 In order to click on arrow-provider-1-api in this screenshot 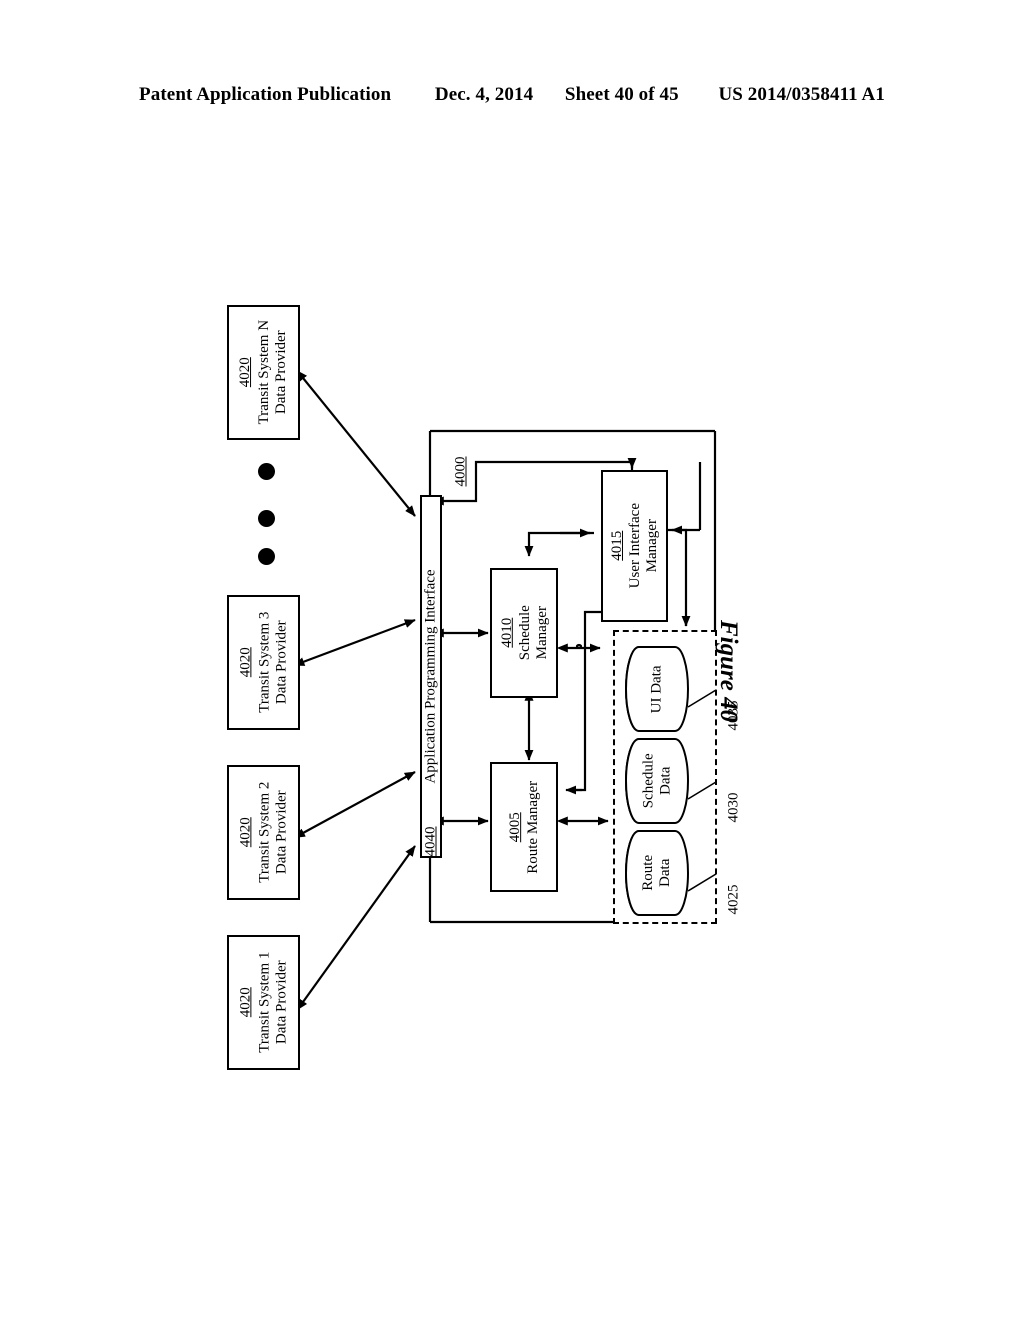, I will do `click(356, 928)`.